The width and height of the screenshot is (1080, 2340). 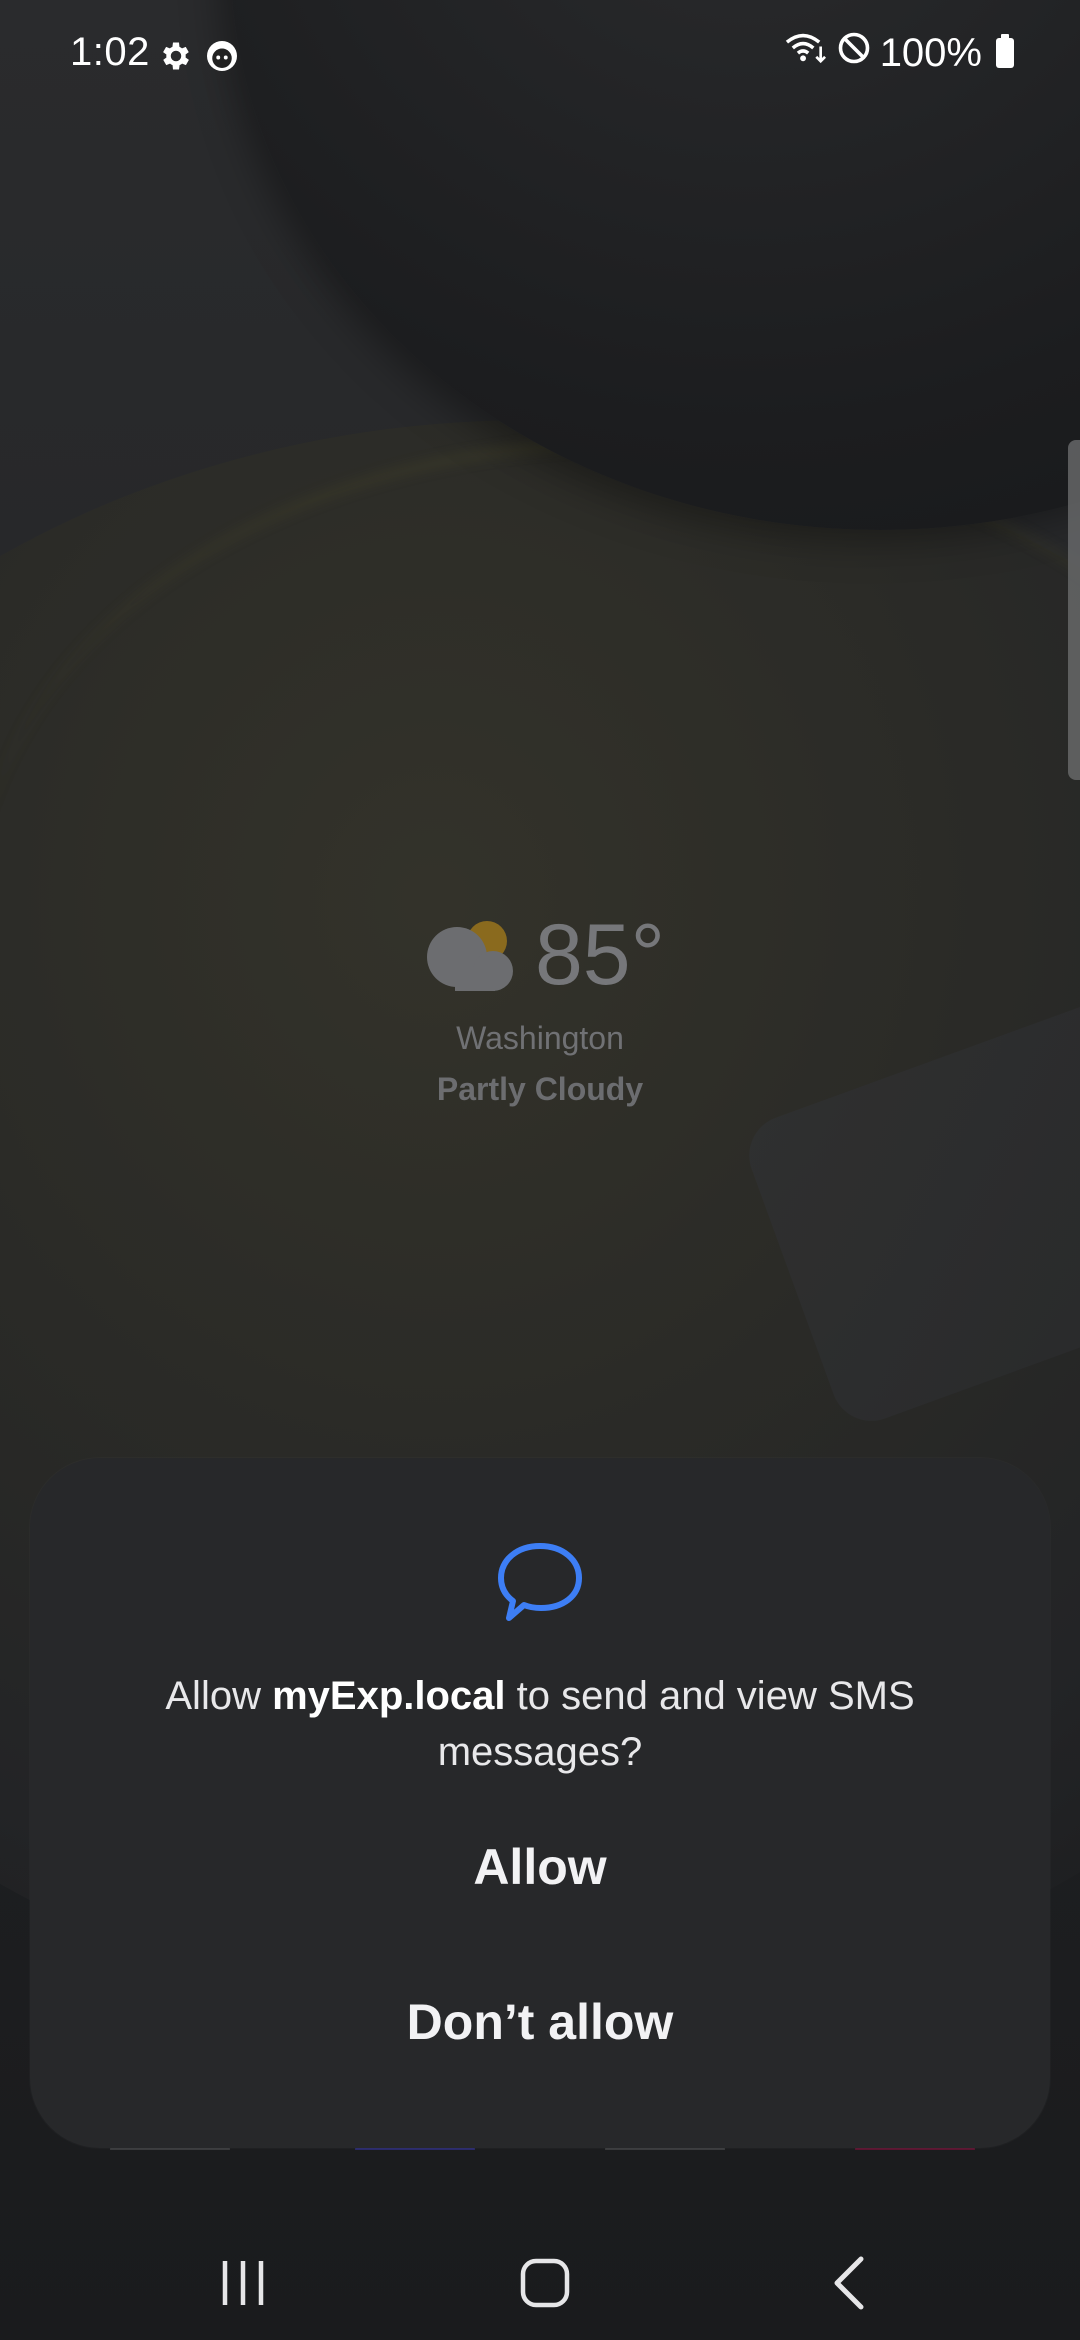 What do you see at coordinates (176, 61) in the screenshot?
I see `gear-icon` at bounding box center [176, 61].